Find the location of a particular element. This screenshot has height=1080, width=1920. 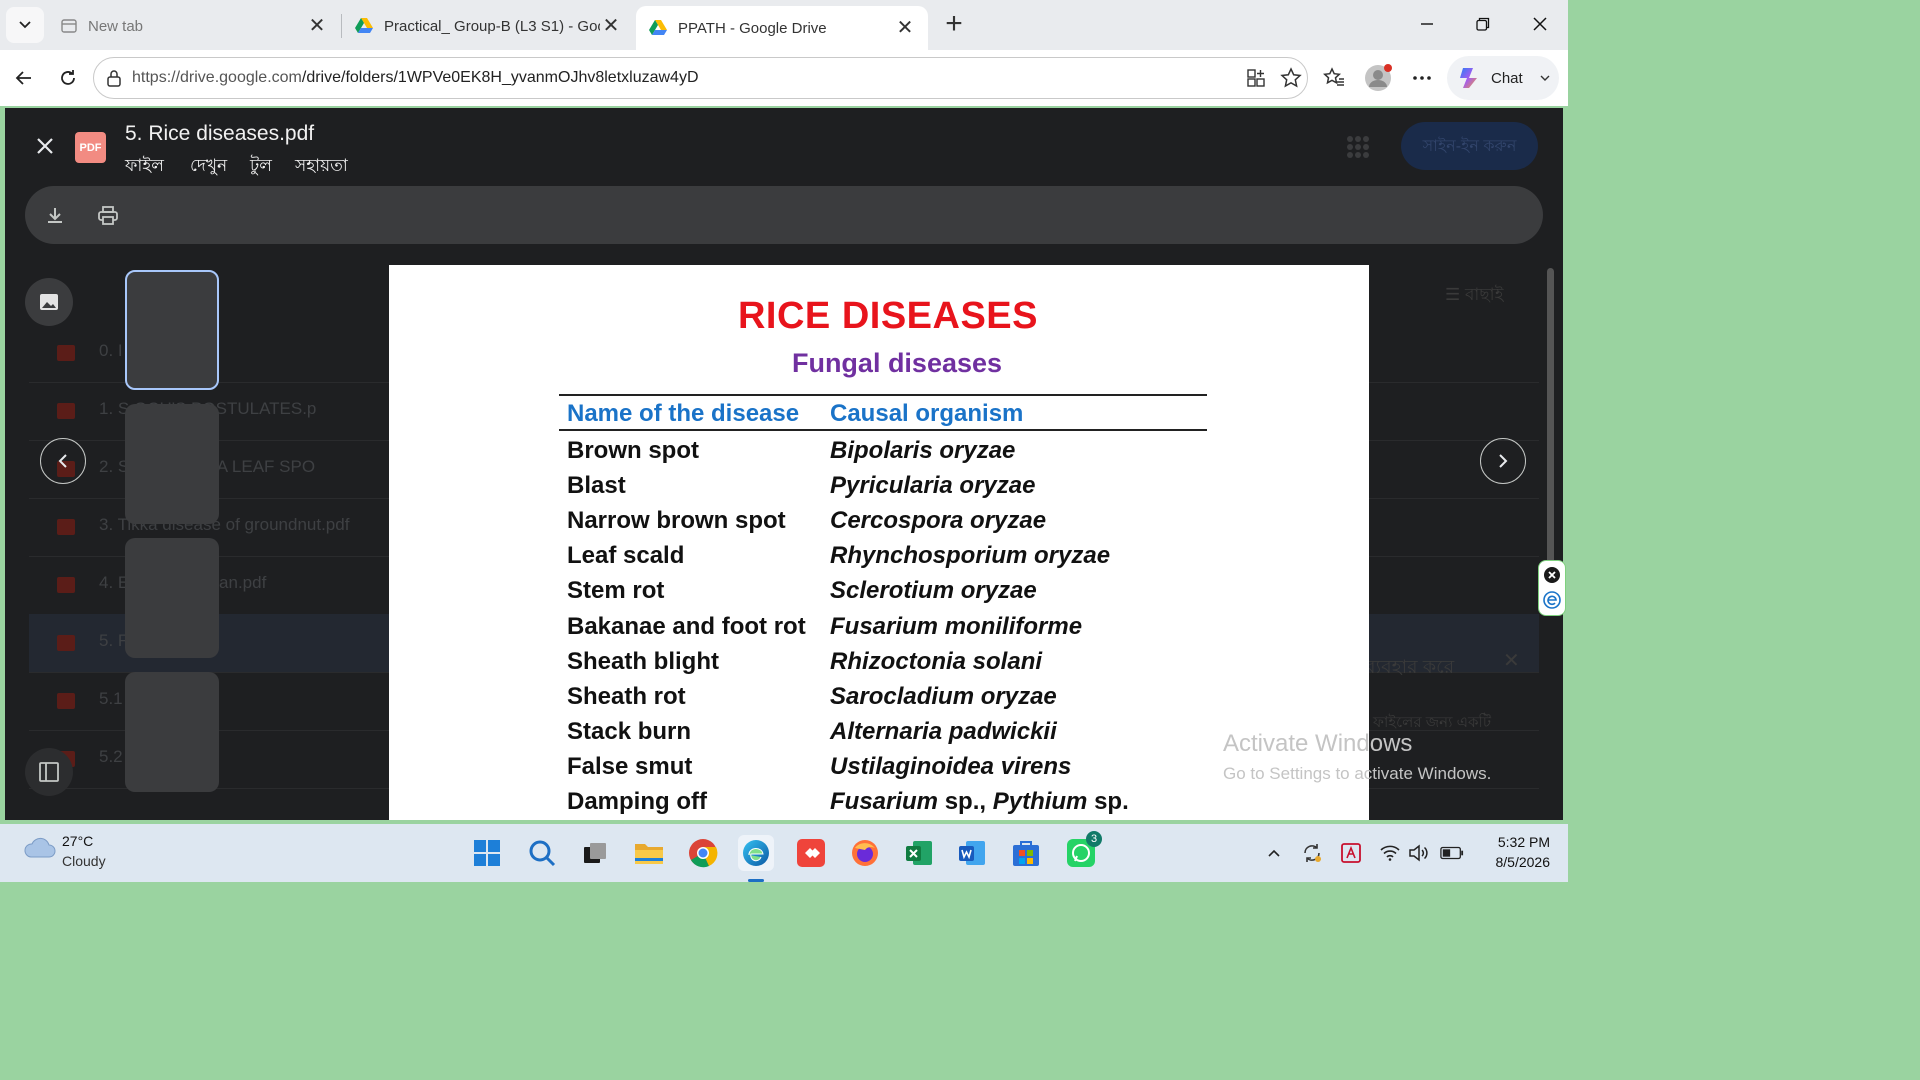

favorites-button is located at coordinates (1334, 78).